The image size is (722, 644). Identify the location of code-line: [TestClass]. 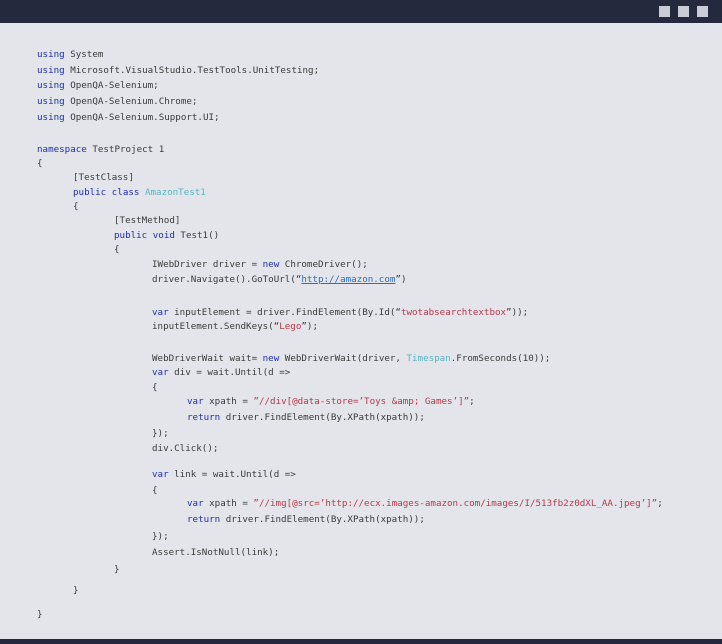
(103, 177).